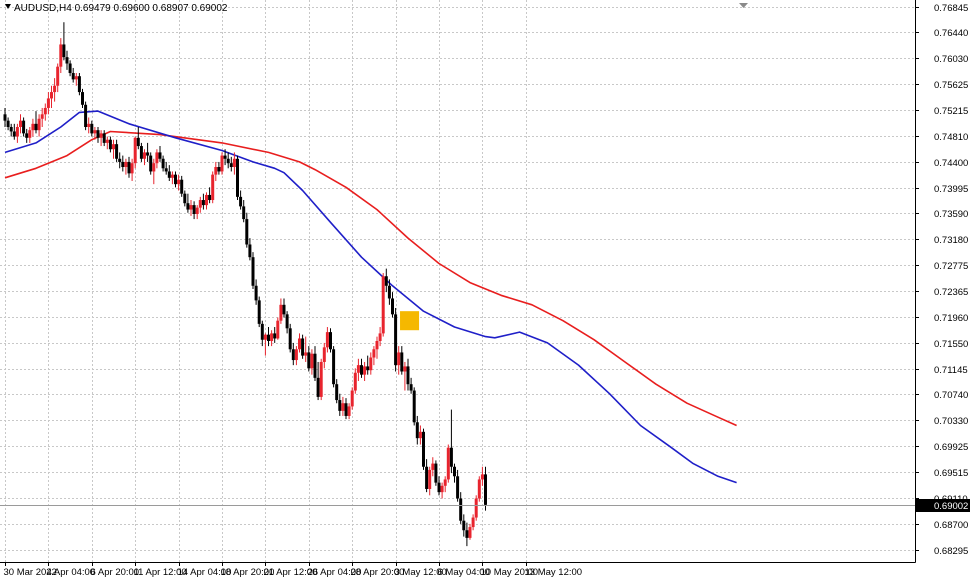 Image resolution: width=970 pixels, height=583 pixels. I want to click on y-tick-label: 0.69515, so click(951, 473).